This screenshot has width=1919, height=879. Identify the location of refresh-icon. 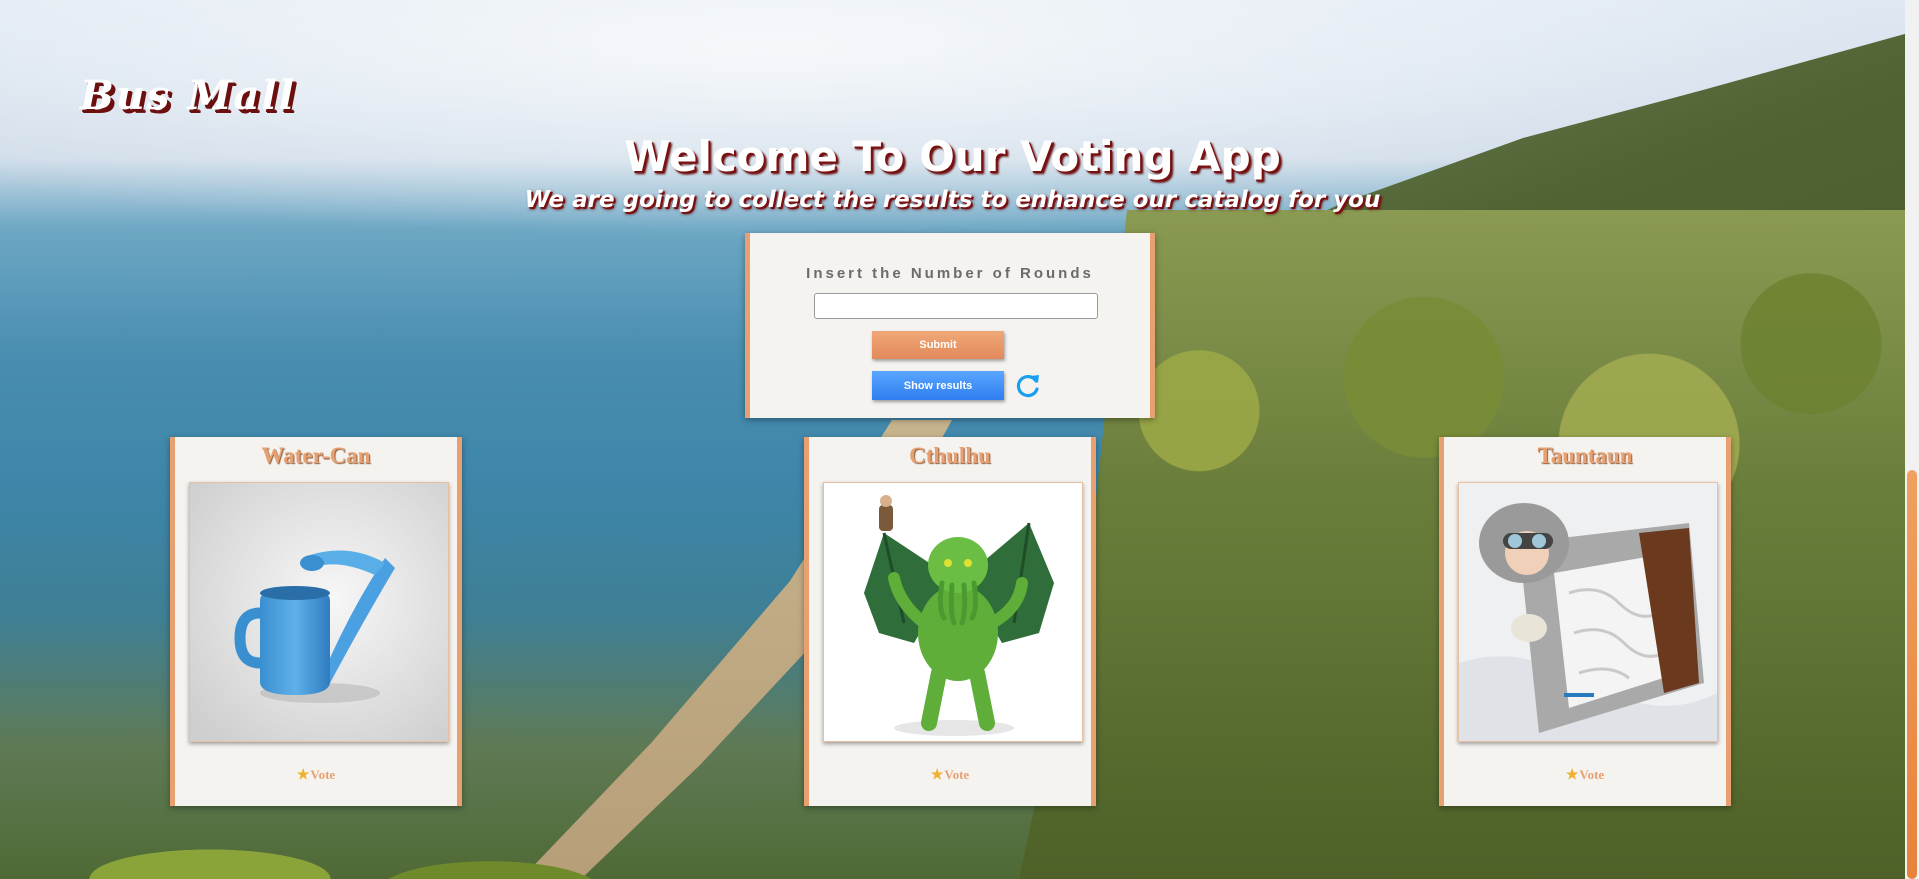
(1028, 386).